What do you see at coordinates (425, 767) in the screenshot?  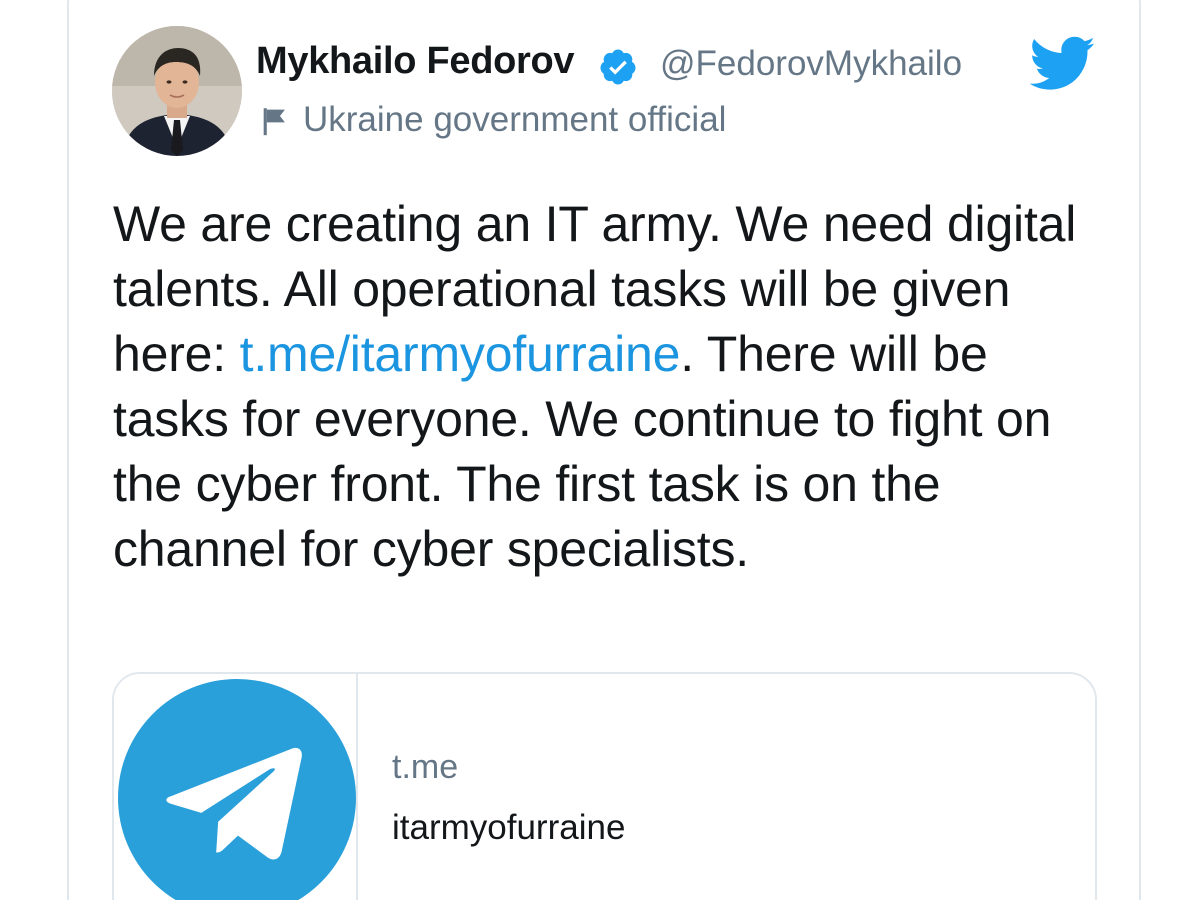 I see `link-card-domain: t.me` at bounding box center [425, 767].